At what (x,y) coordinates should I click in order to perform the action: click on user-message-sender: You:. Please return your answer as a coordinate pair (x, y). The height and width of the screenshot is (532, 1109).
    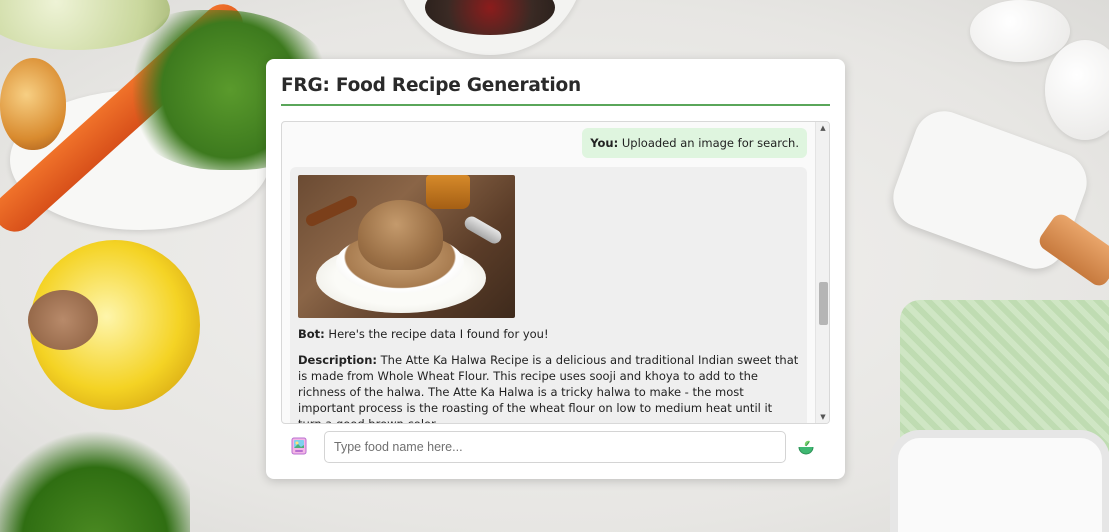
    Looking at the image, I should click on (604, 143).